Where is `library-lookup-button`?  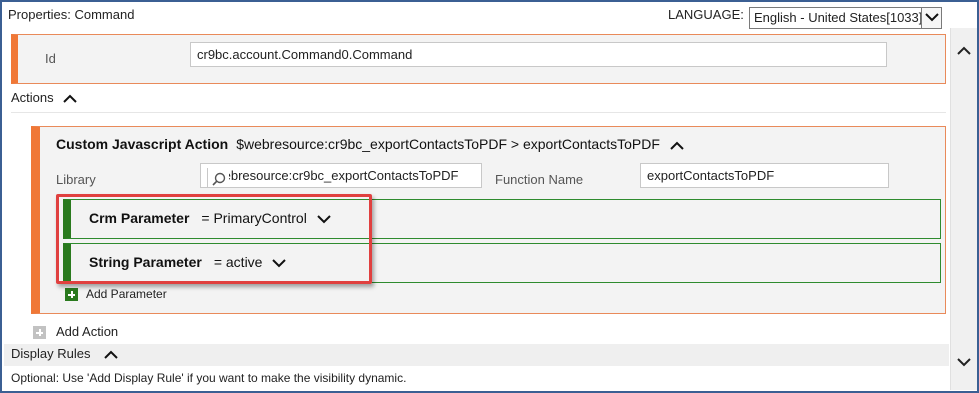 library-lookup-button is located at coordinates (218, 177).